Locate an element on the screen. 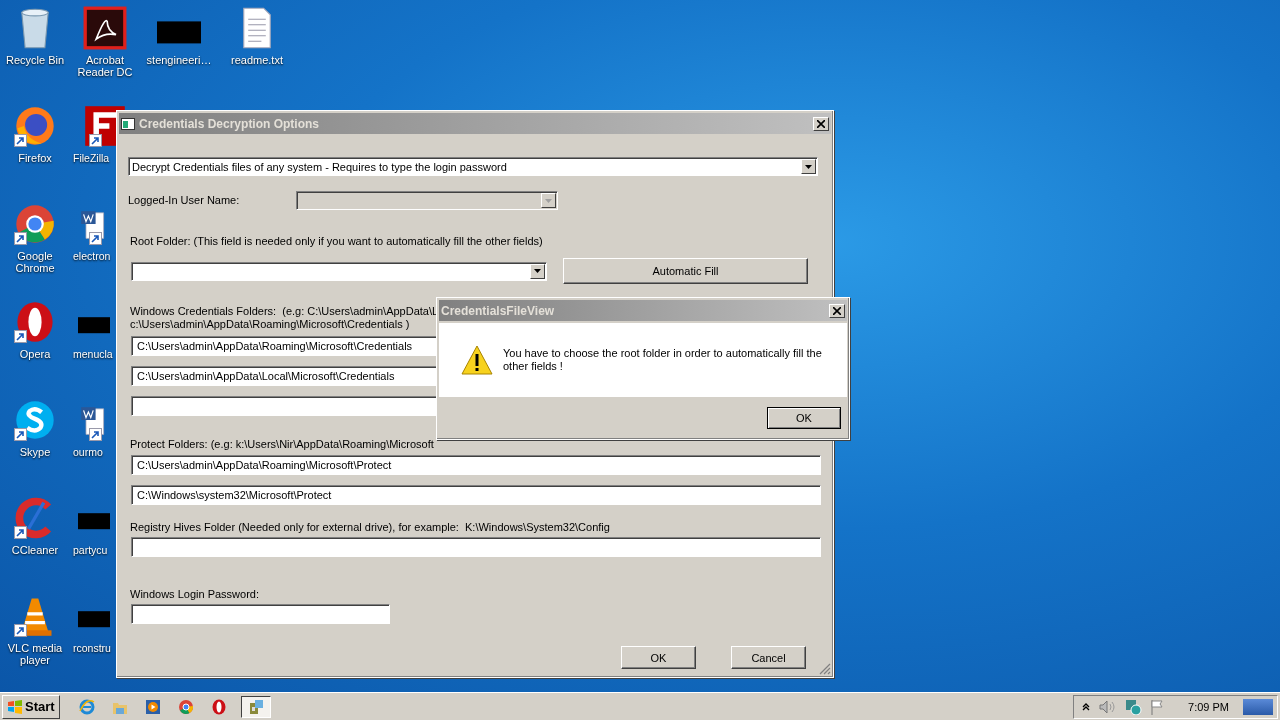  field-label: c:\Users\admin\AppData\Roaming\Microsoft\Credentials ) is located at coordinates (270, 324).